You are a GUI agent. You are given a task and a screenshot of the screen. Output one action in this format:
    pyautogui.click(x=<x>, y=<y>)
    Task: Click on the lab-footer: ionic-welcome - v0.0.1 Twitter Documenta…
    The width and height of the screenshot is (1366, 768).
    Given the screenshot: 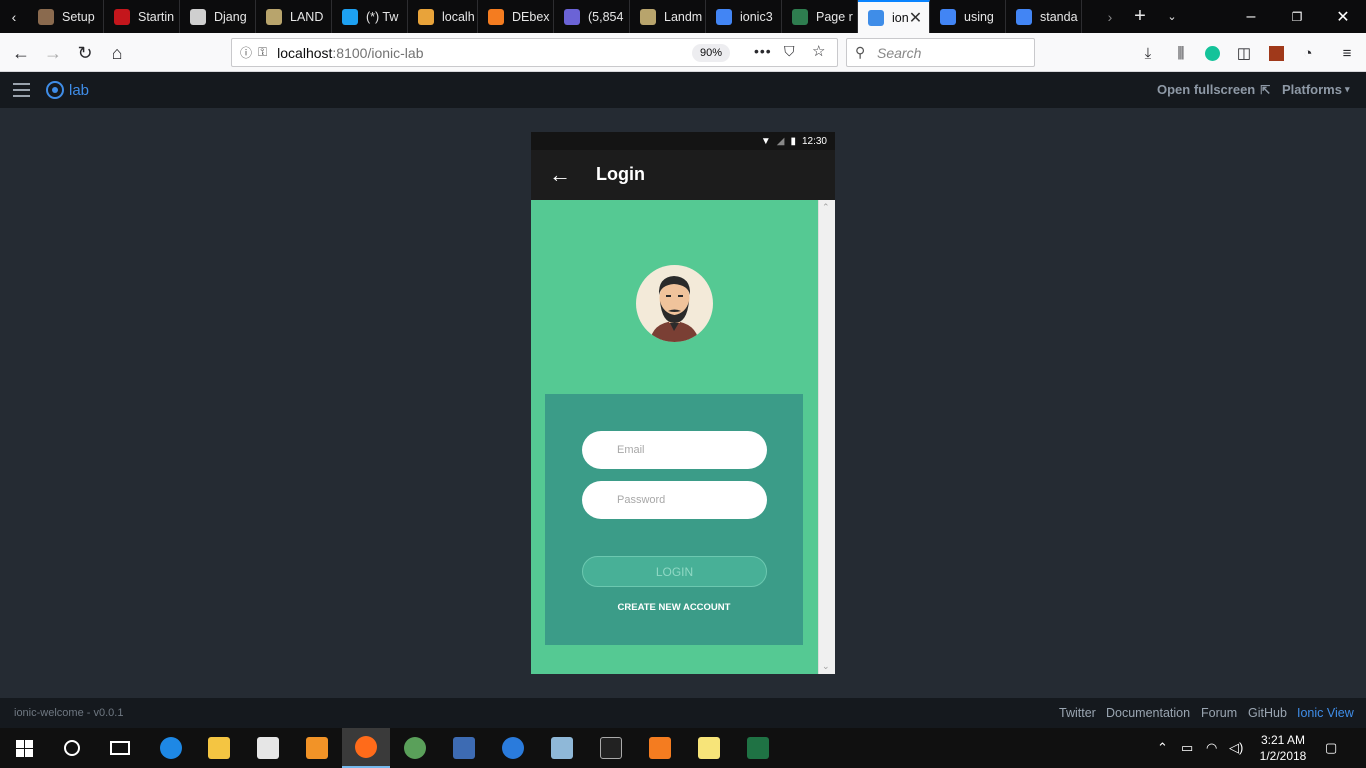 What is the action you would take?
    pyautogui.click(x=683, y=713)
    